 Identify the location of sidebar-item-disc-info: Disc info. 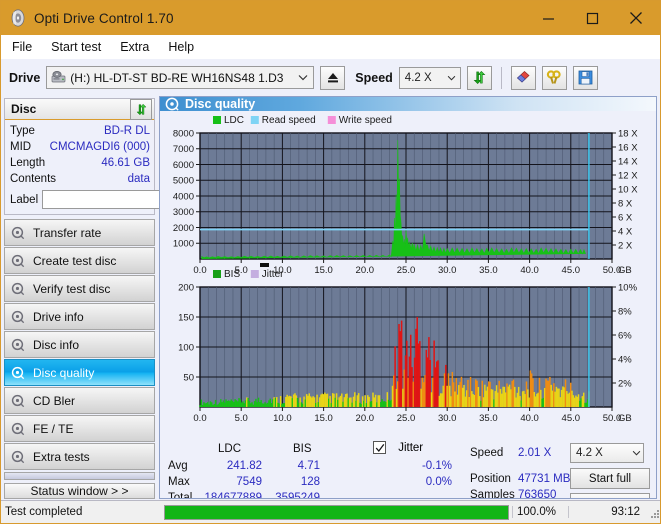
(79, 344).